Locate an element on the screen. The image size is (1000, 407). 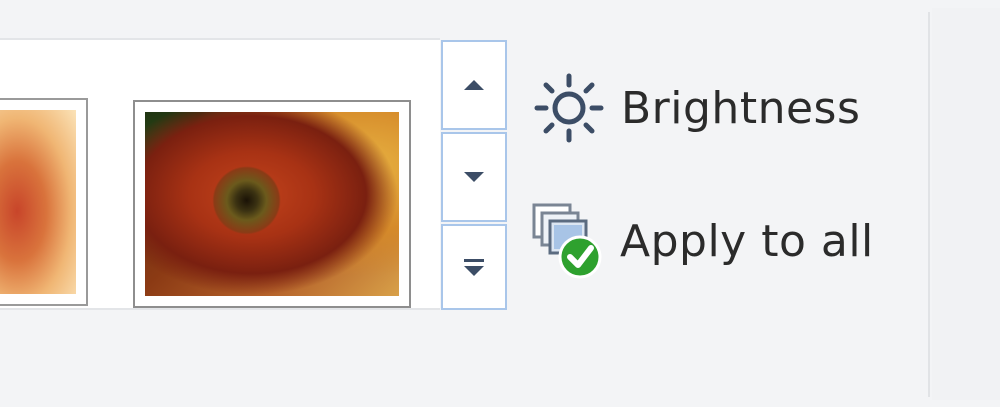
chevron-down-icon is located at coordinates (474, 177).